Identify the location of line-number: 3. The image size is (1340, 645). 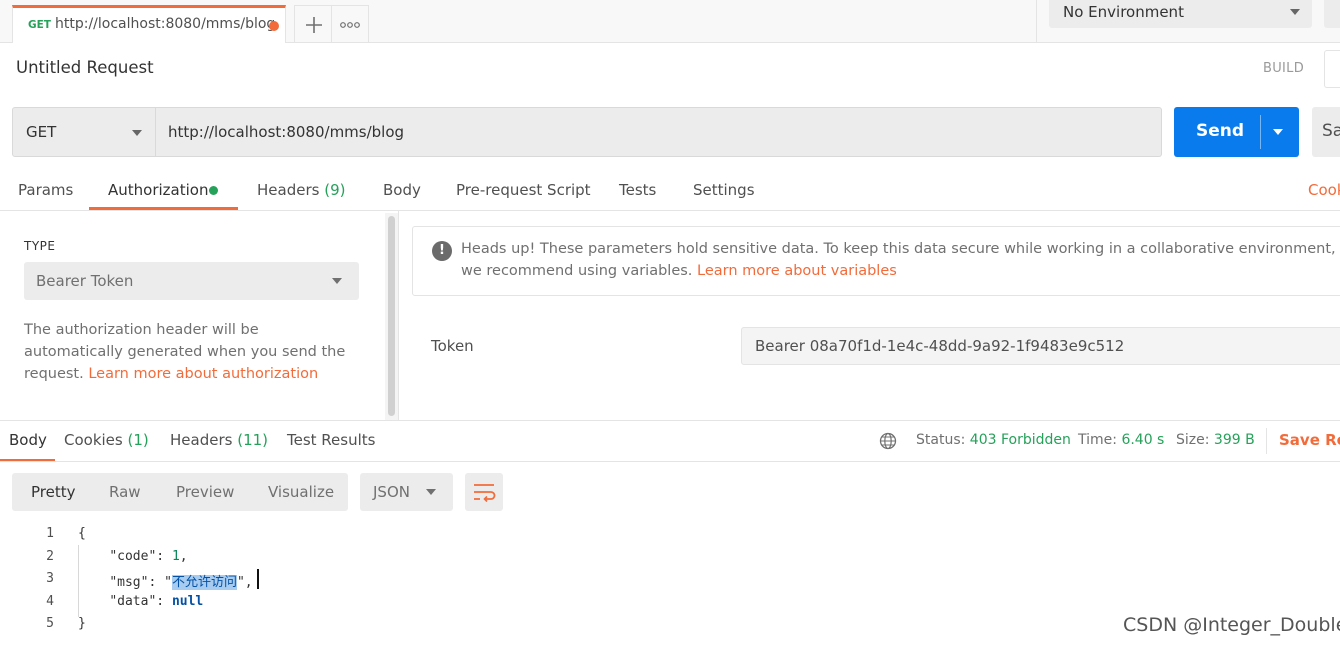
(50, 578).